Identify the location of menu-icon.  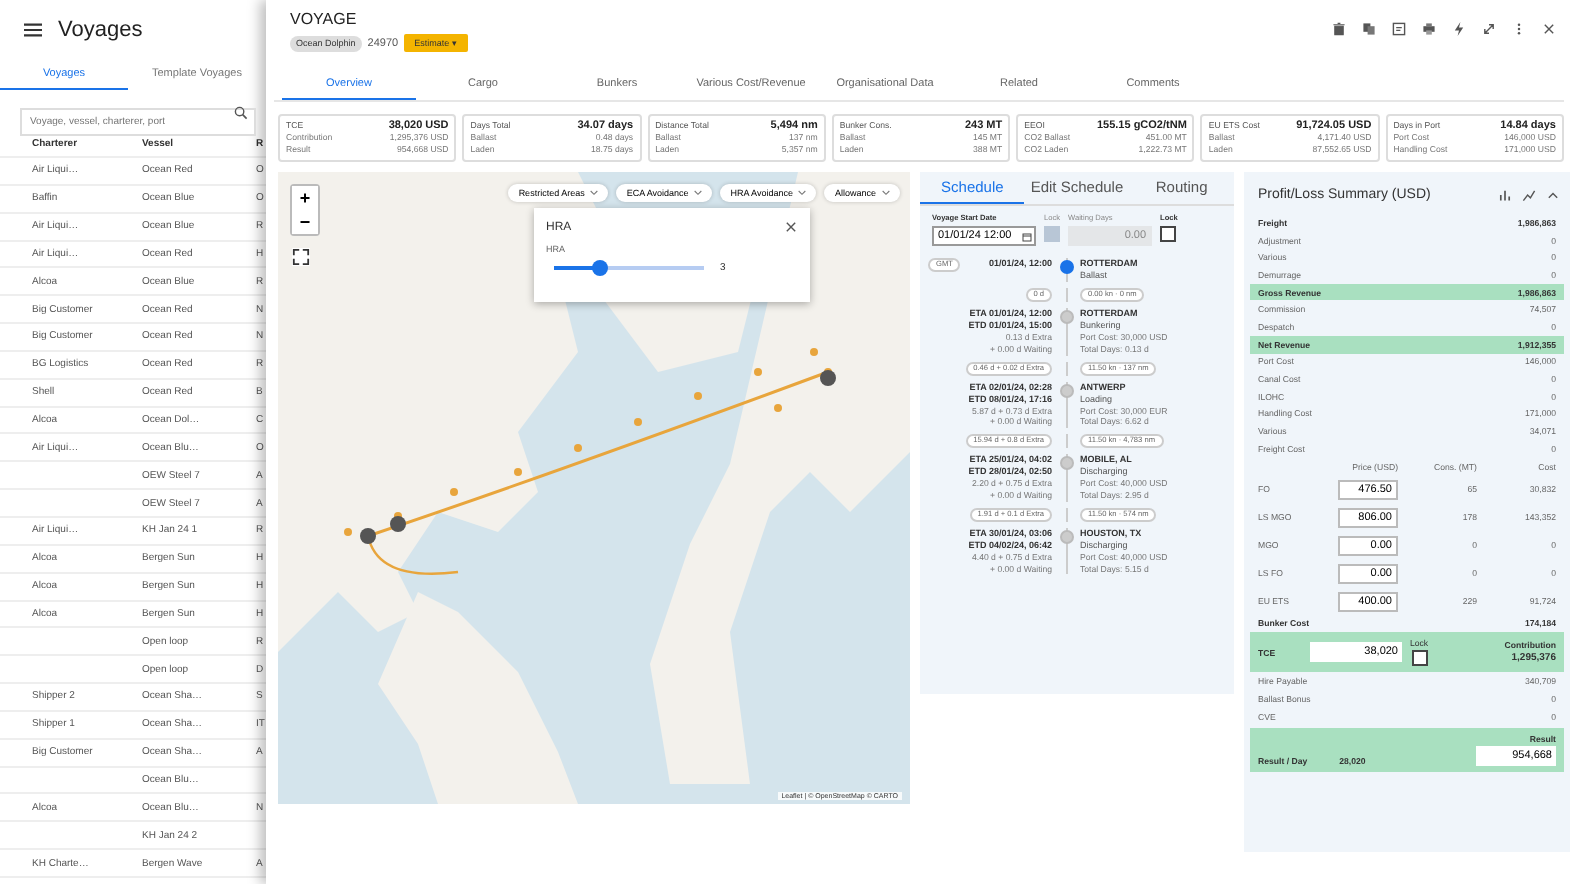
(33, 30).